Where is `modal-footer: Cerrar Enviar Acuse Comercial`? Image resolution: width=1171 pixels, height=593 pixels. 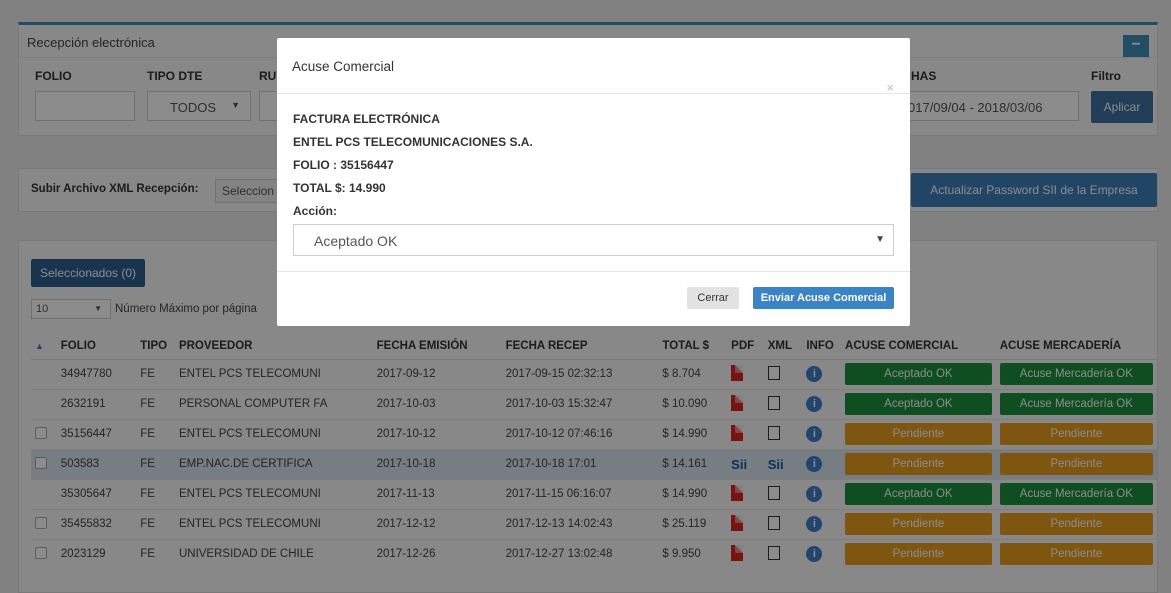
modal-footer: Cerrar Enviar Acuse Comercial is located at coordinates (593, 298).